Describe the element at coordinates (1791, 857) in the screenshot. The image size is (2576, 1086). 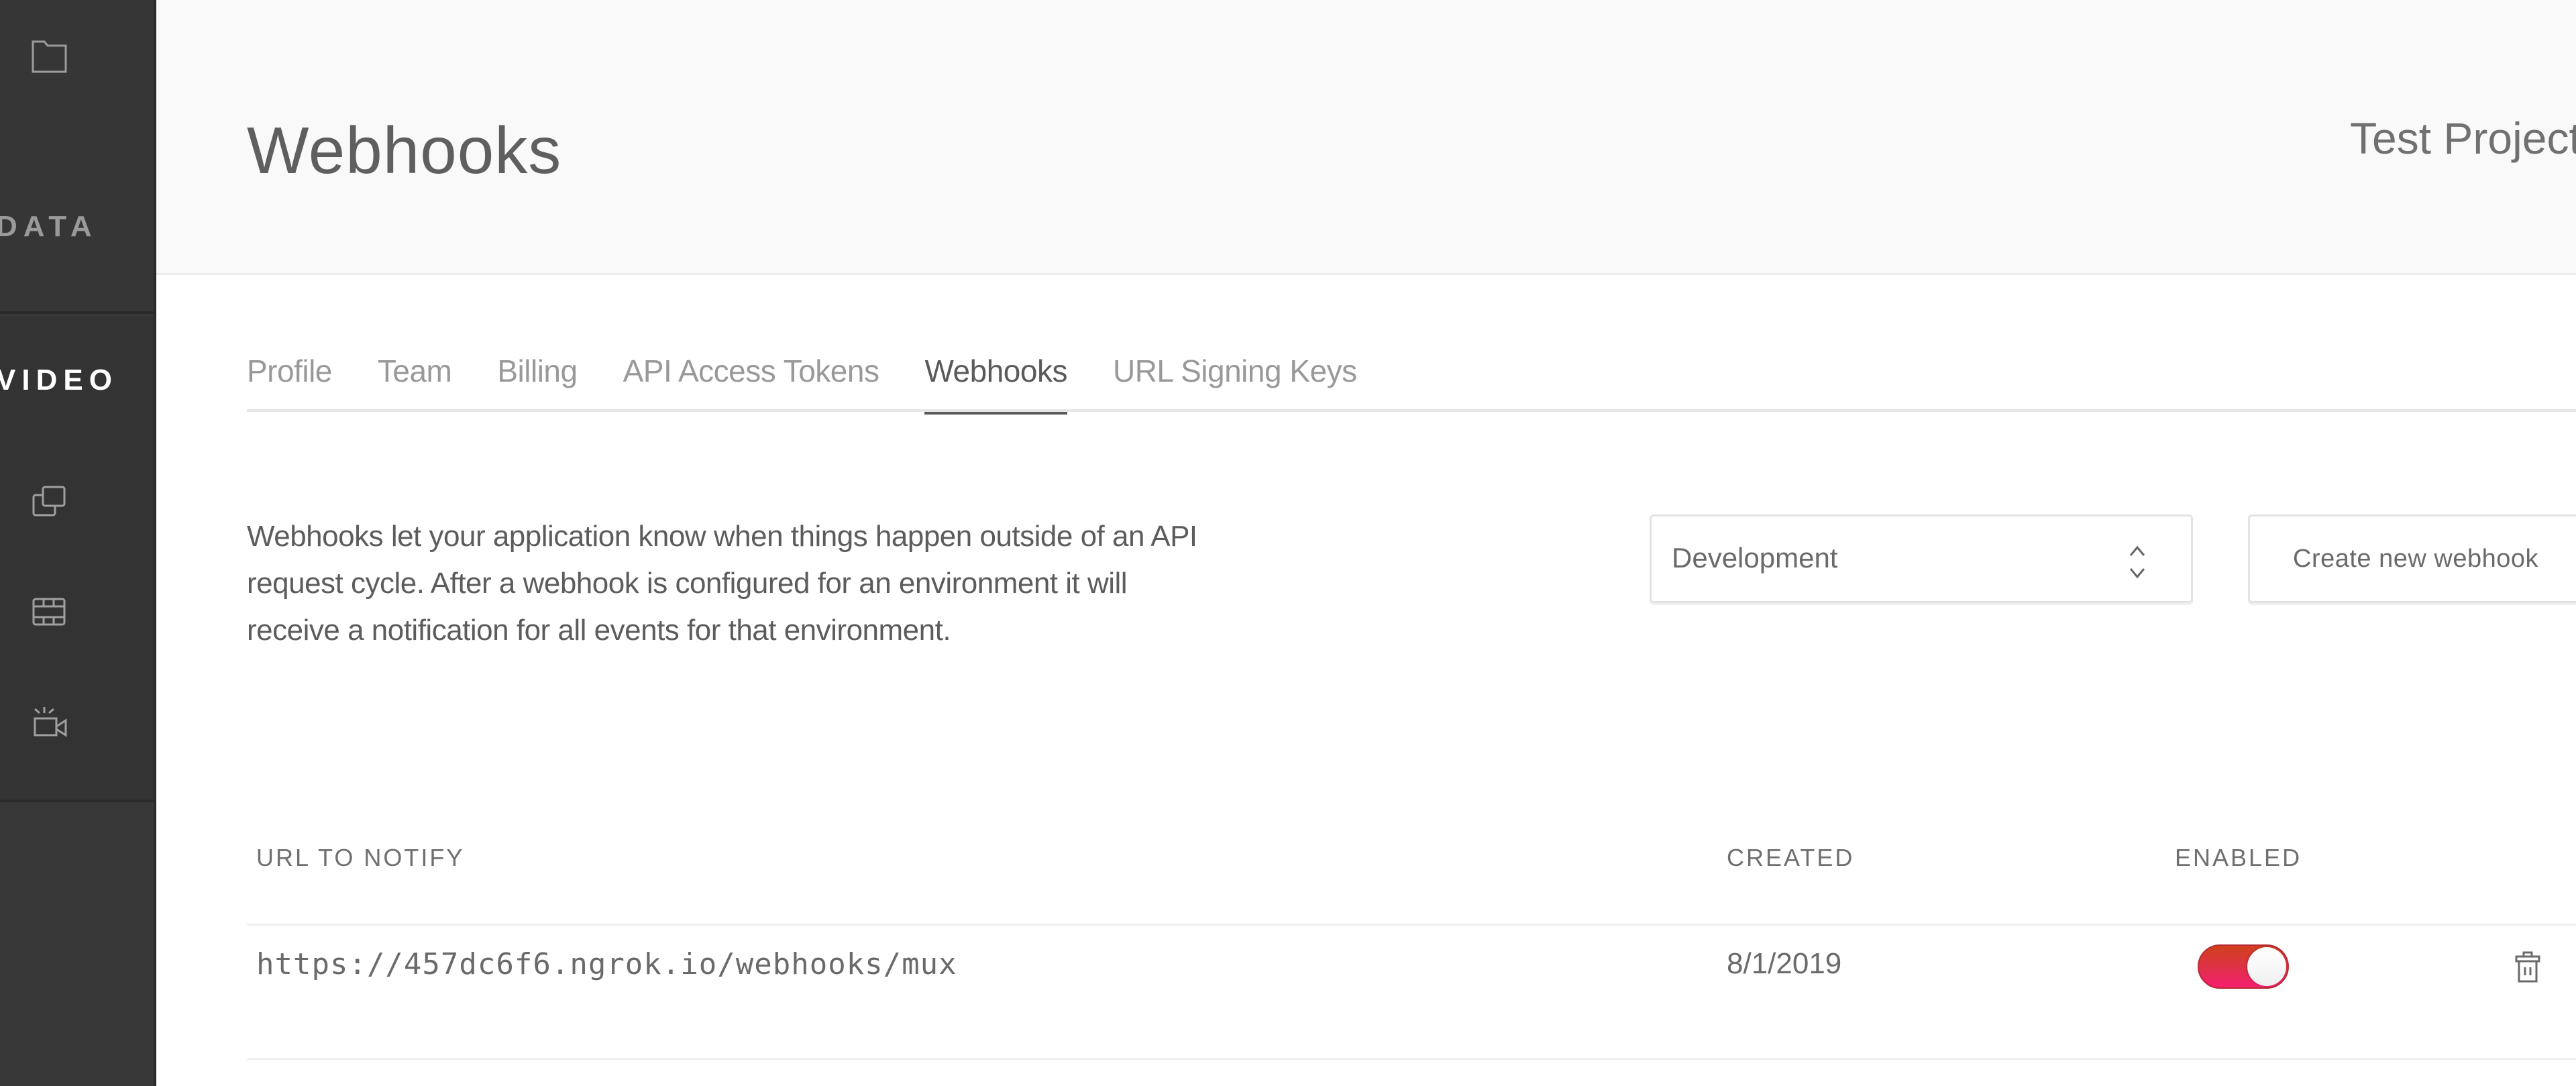
I see `column-header-created: CREATED` at that location.